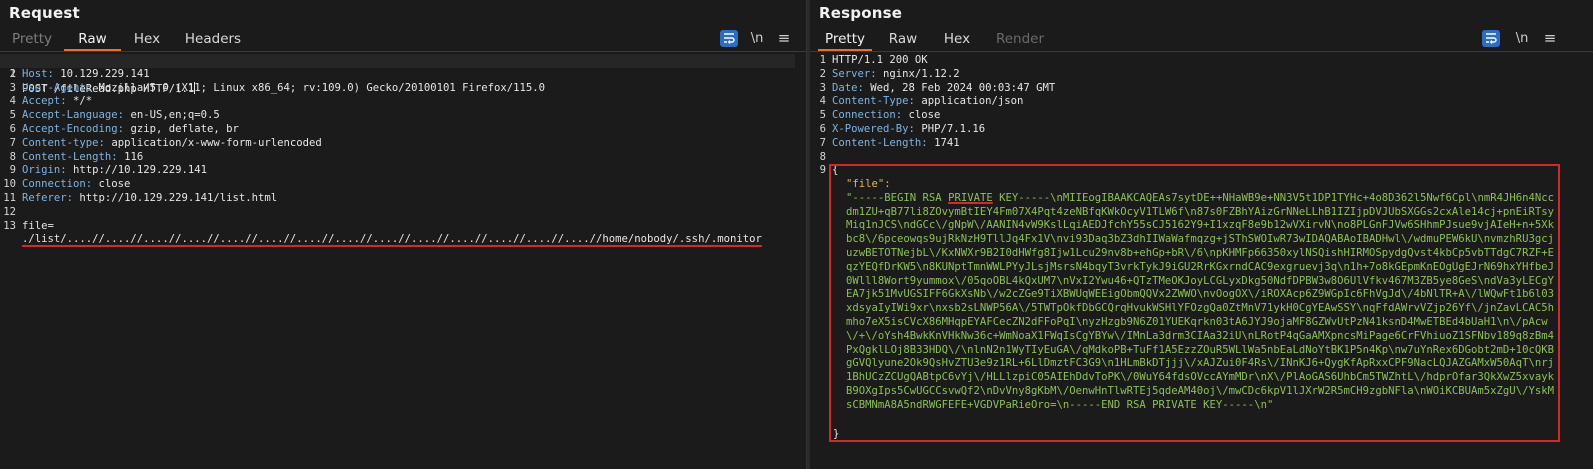  I want to click on header-key: Origin, so click(41, 170).